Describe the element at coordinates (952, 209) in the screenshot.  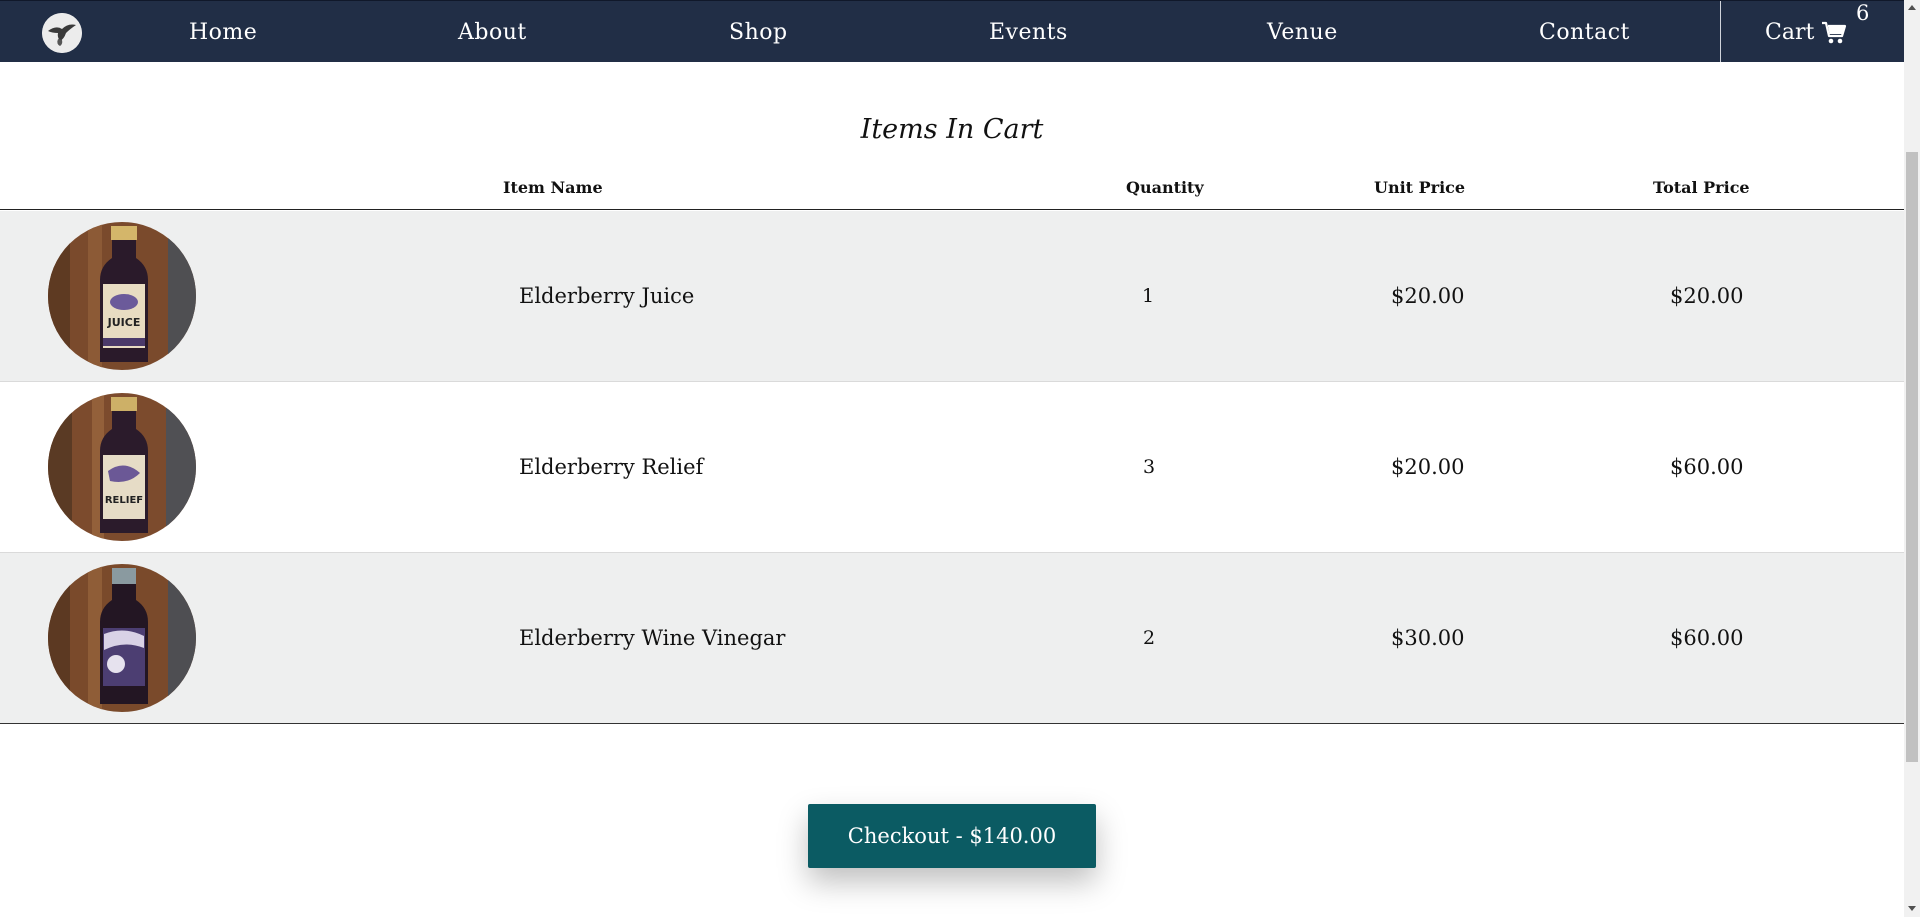
I see `header-divider` at that location.